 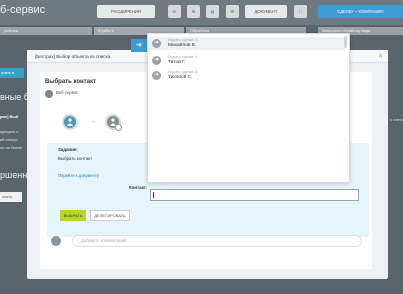 I want to click on dropdown-item: ➜ Лидов к сделке: 5 Титов Г., so click(x=246, y=60).